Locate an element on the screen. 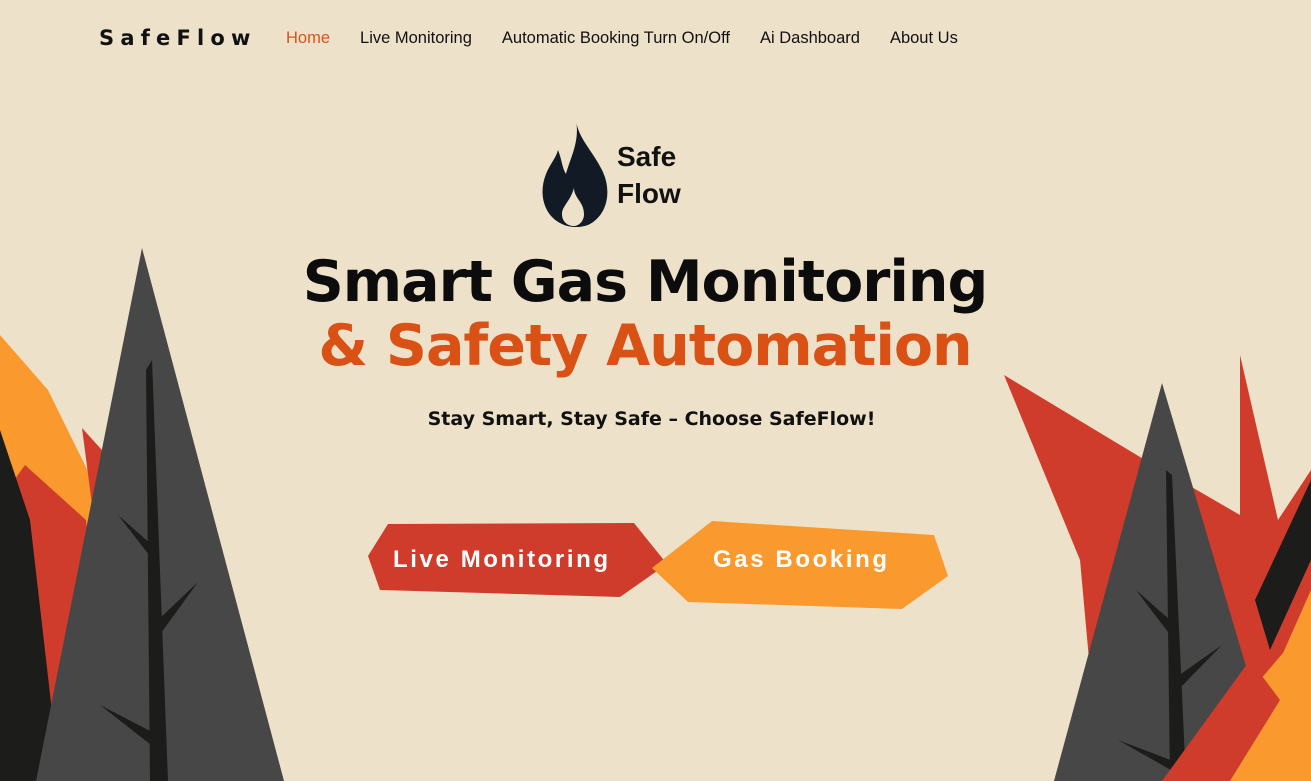 The image size is (1311, 781). brand-logo-text: SafeFlow is located at coordinates (178, 38).